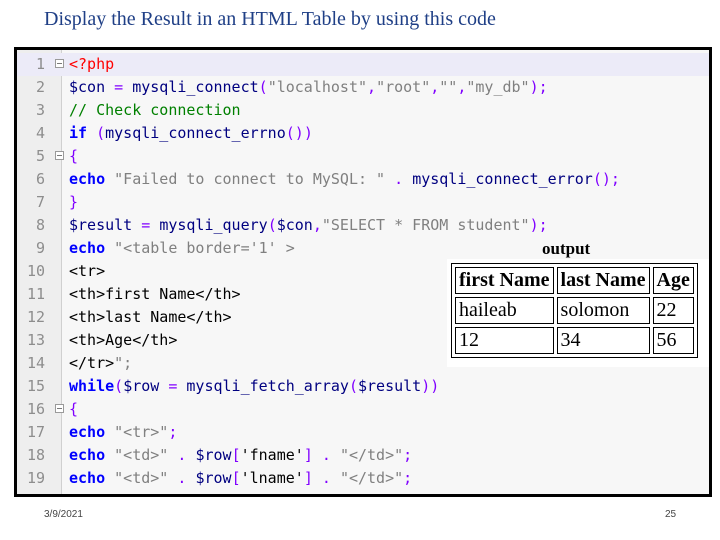  I want to click on code-line: 17 echo "<tr>";, so click(363, 432).